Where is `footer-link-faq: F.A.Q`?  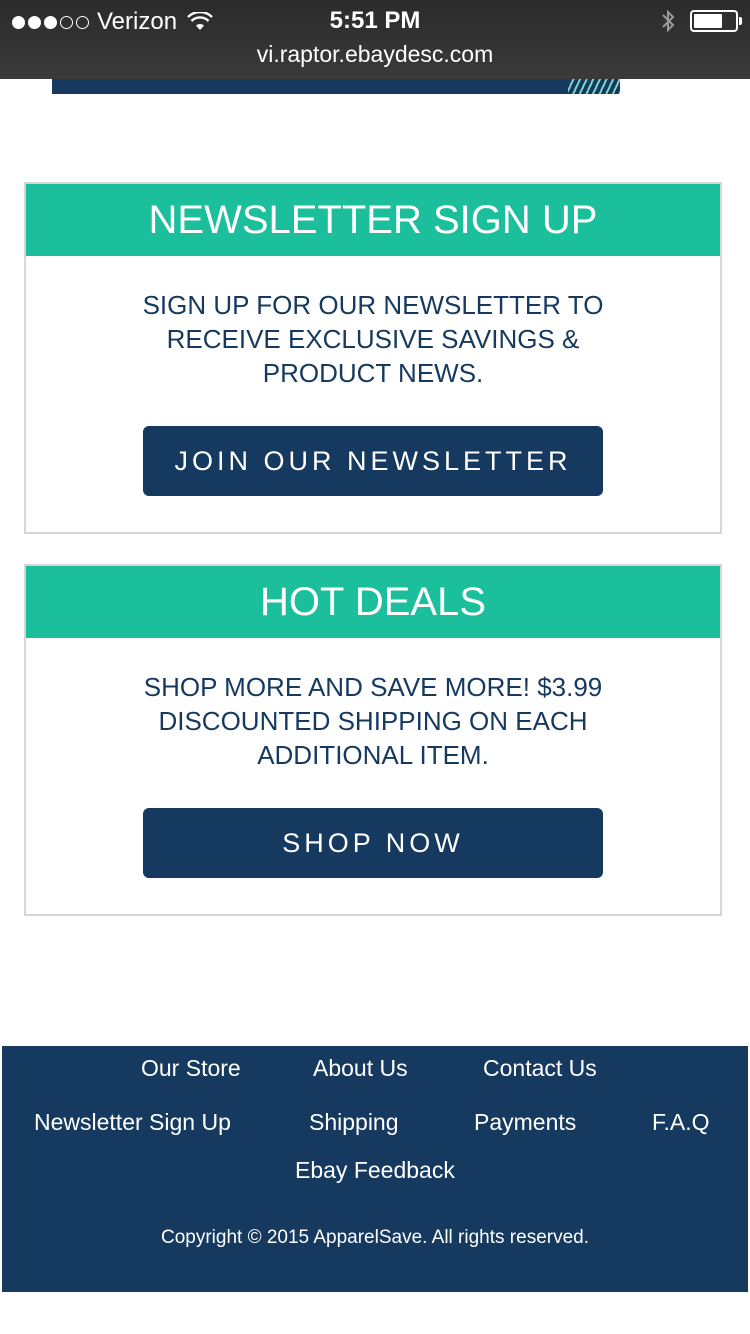
footer-link-faq: F.A.Q is located at coordinates (681, 1122).